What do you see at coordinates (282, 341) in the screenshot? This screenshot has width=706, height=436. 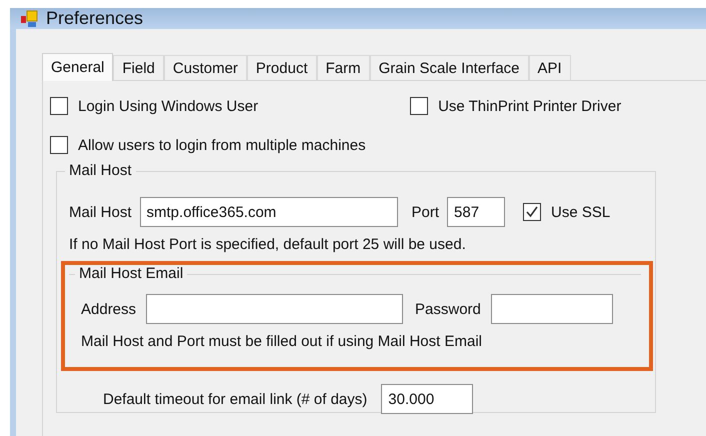 I see `info-text: Mail Host and Port must be filled out if using Mail Host Email` at bounding box center [282, 341].